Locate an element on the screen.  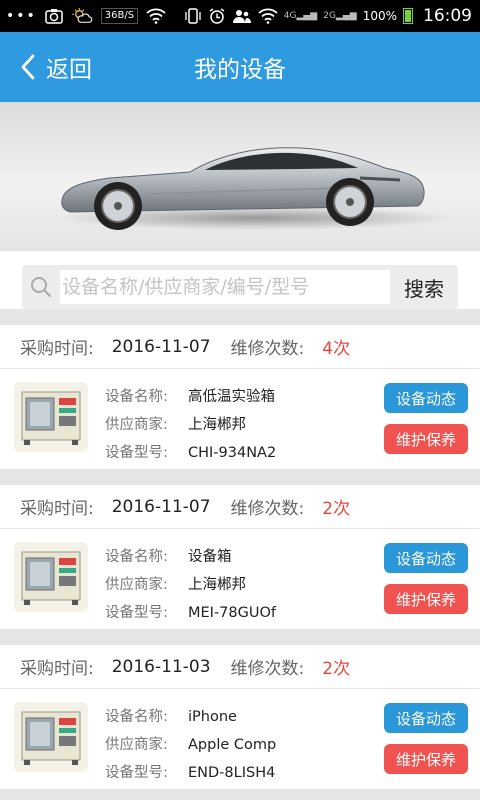
search-area: 搜索 is located at coordinates (240, 280).